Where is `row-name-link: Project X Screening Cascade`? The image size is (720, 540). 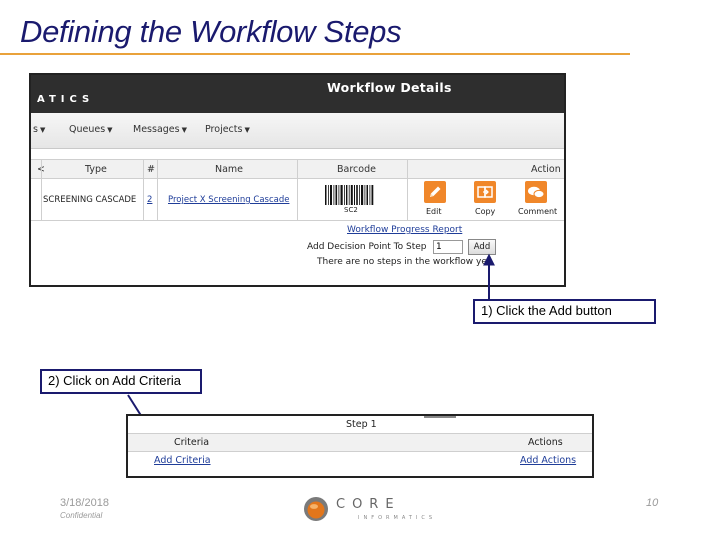
row-name-link: Project X Screening Cascade is located at coordinates (228, 200).